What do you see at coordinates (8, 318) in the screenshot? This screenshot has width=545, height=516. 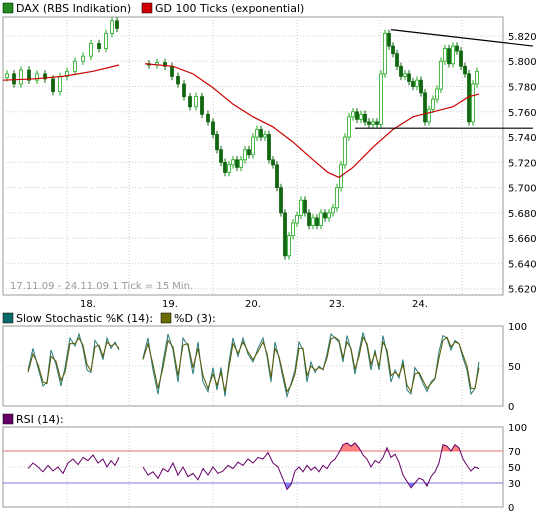 I see `legend-swatch-stoch-k` at bounding box center [8, 318].